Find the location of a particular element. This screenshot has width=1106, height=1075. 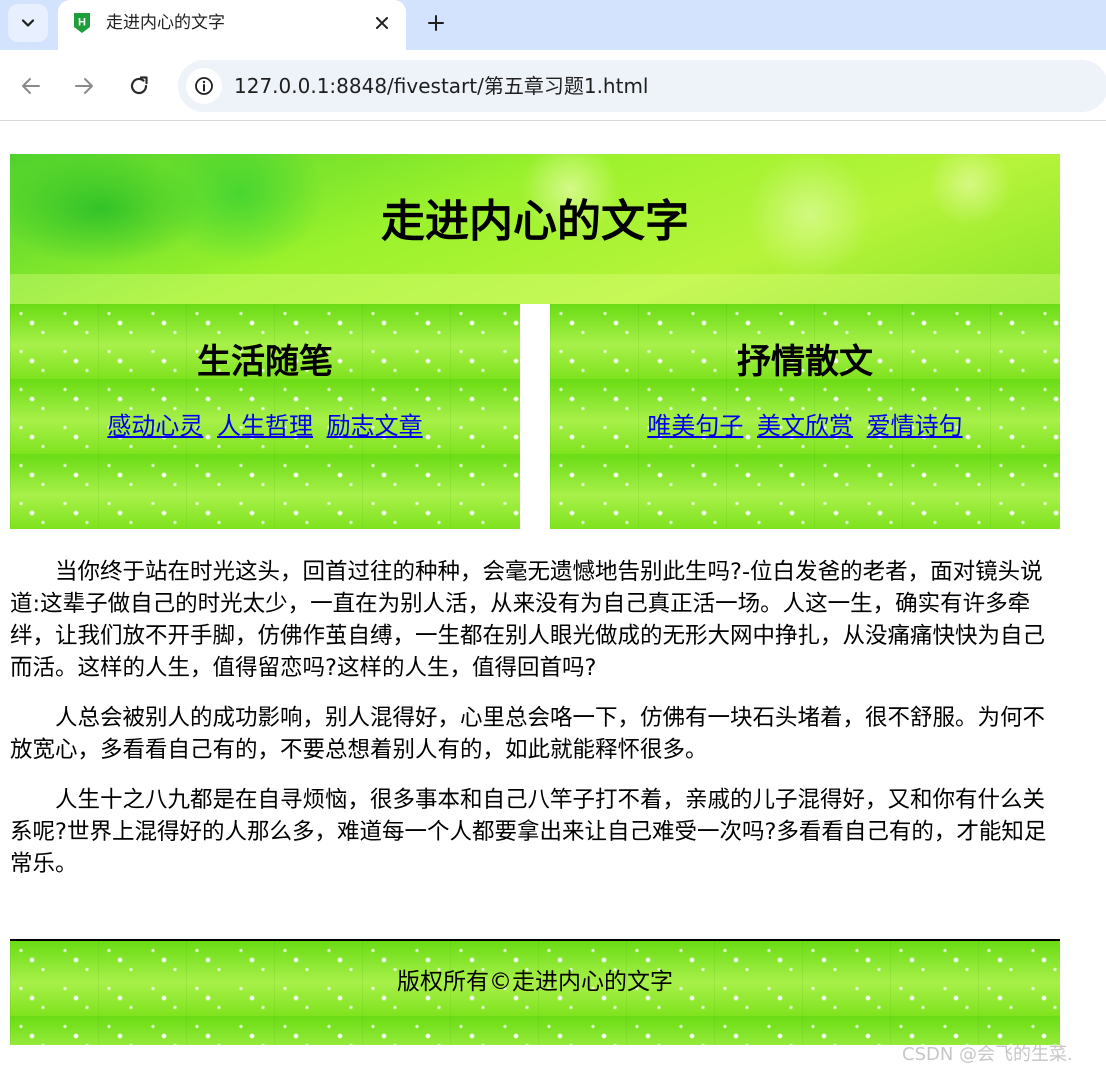

panel-title: 生活随笔 is located at coordinates (265, 362).